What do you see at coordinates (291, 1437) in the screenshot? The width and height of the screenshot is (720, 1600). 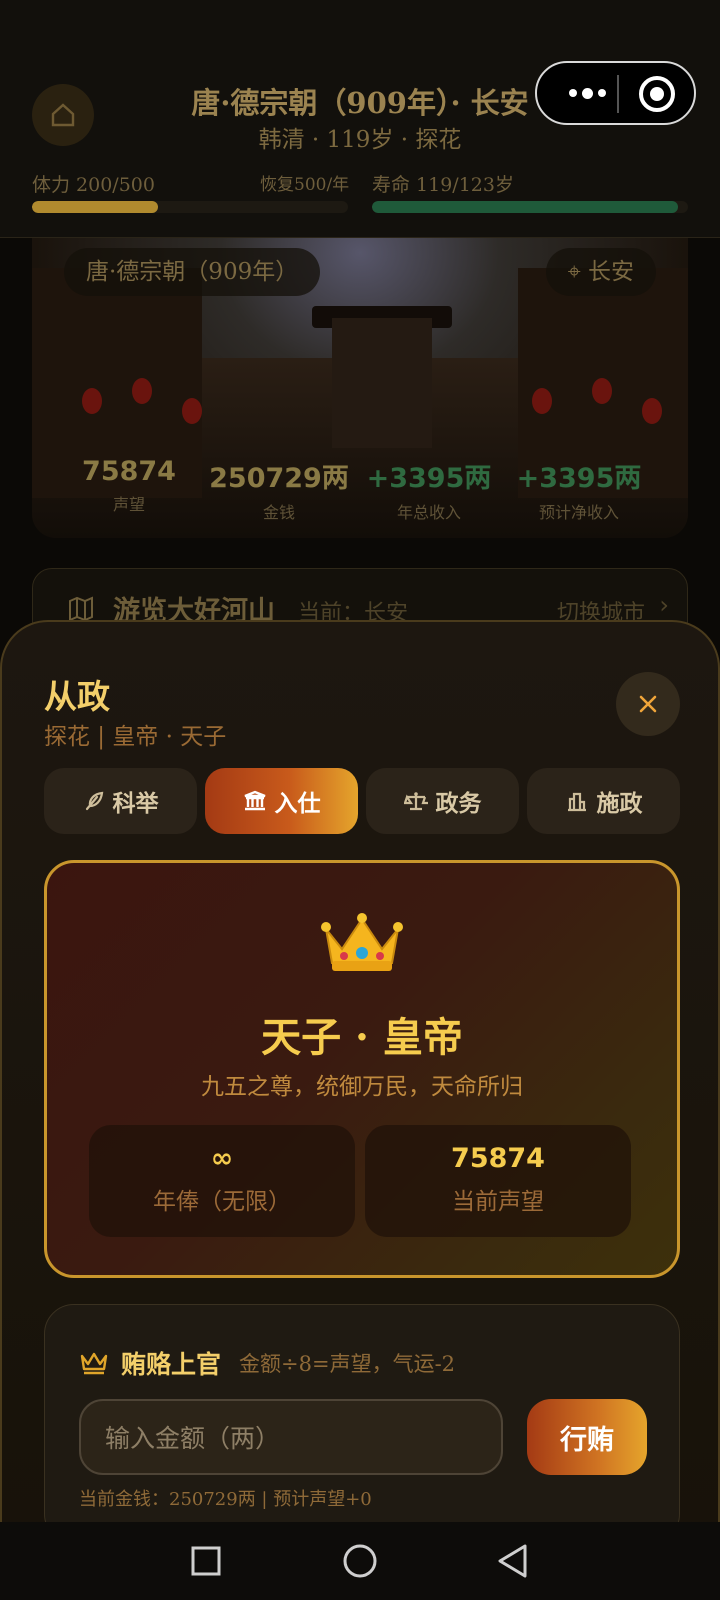 I see `bribe-amount-input: 输入金额（两）` at bounding box center [291, 1437].